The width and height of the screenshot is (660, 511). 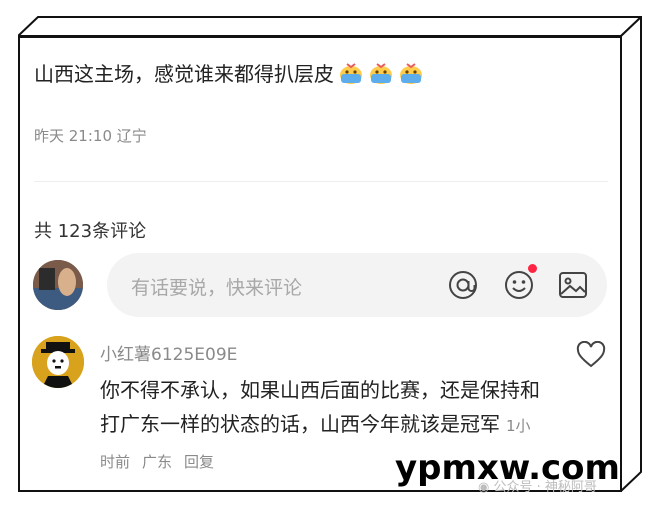 I want to click on avatar-photo, so click(x=58, y=285).